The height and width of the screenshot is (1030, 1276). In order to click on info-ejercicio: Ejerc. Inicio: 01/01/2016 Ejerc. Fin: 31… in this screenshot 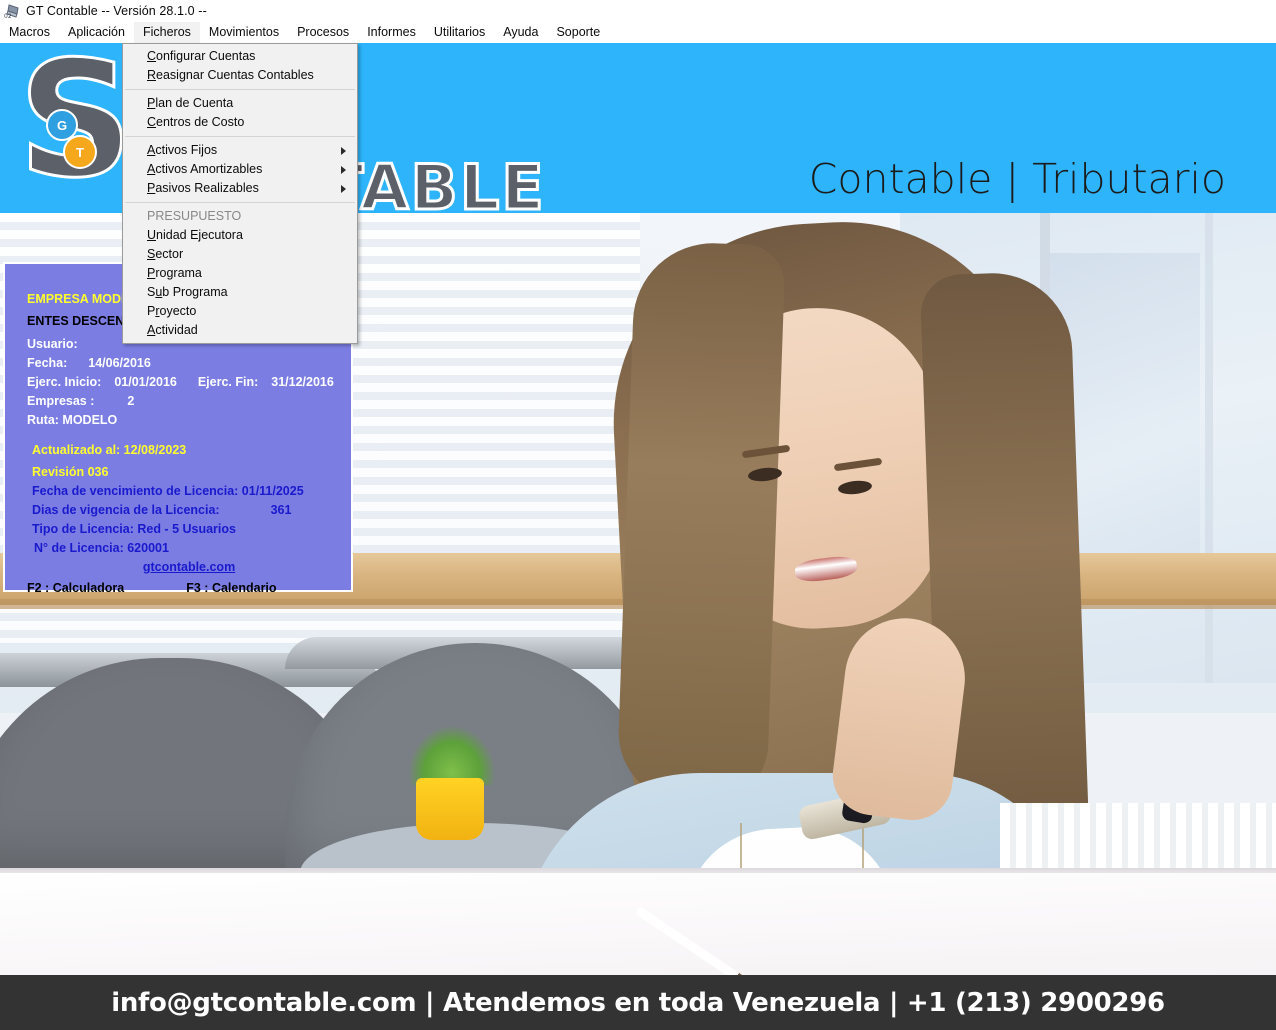, I will do `click(178, 382)`.